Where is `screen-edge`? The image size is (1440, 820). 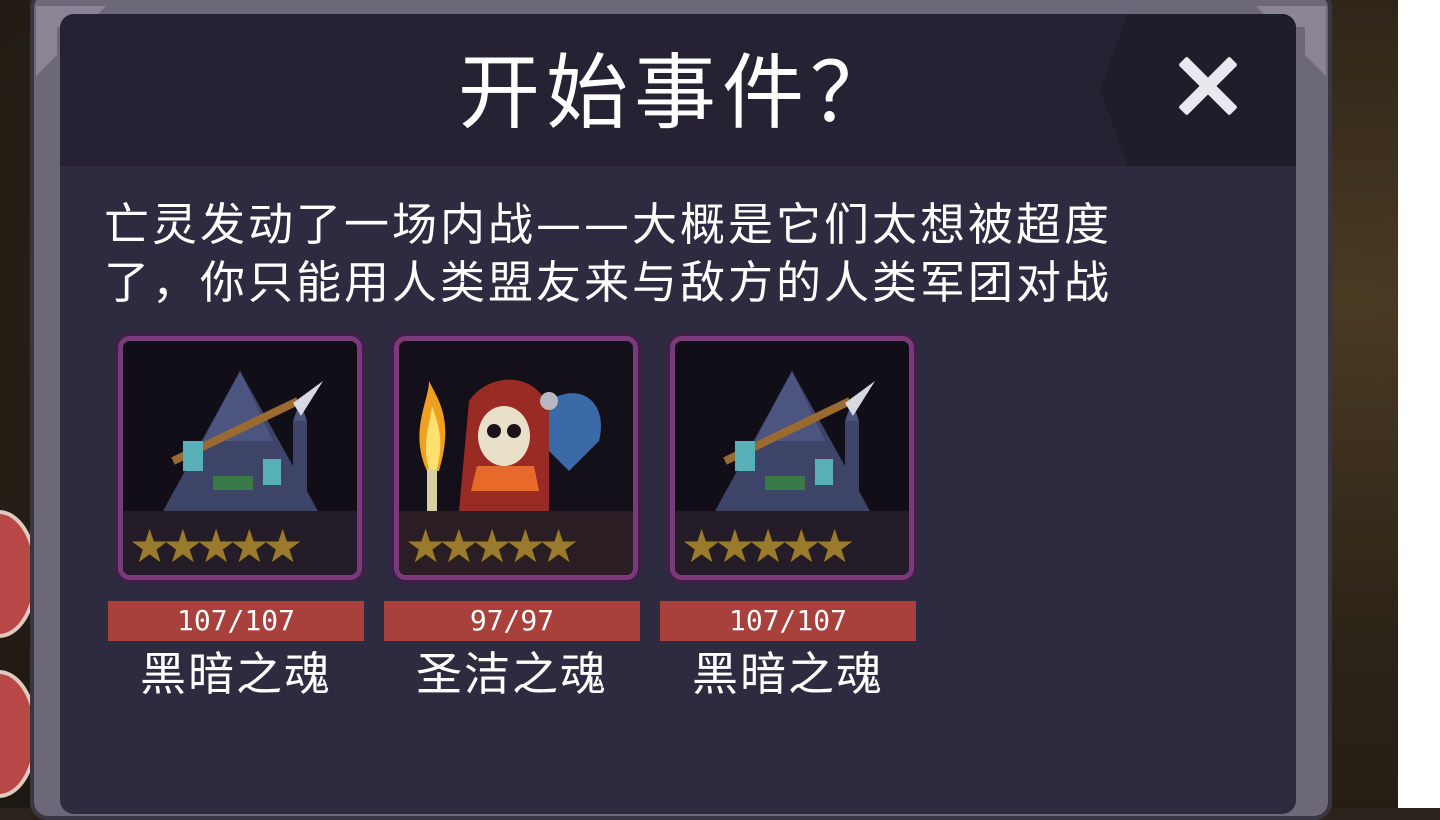
screen-edge is located at coordinates (1419, 404).